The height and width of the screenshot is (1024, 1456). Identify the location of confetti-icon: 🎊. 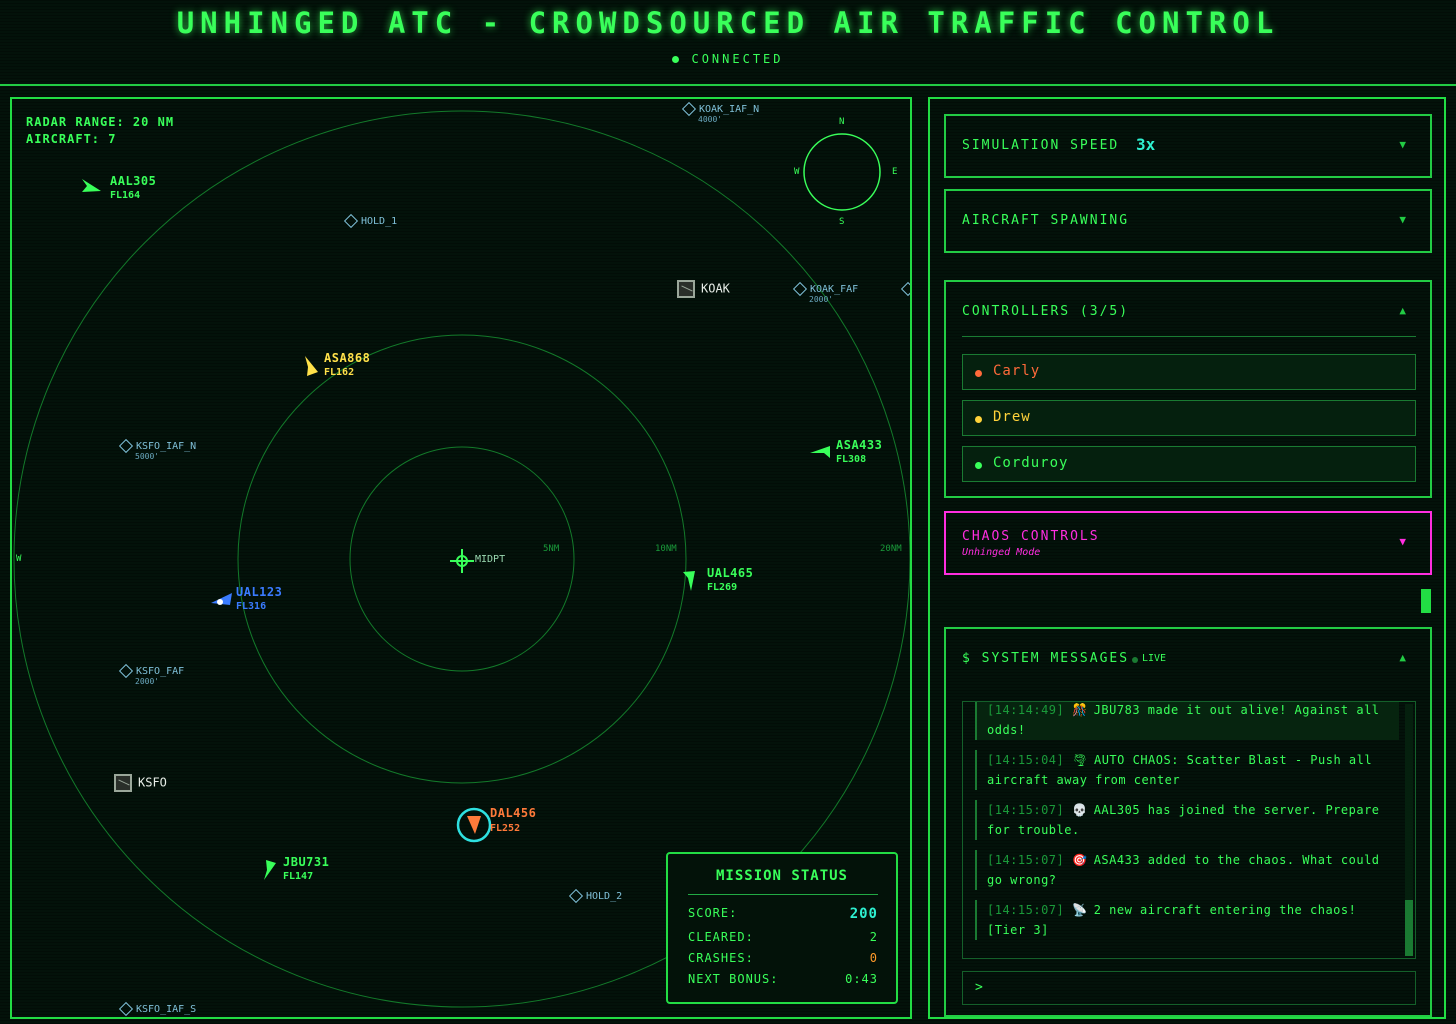
(1080, 710).